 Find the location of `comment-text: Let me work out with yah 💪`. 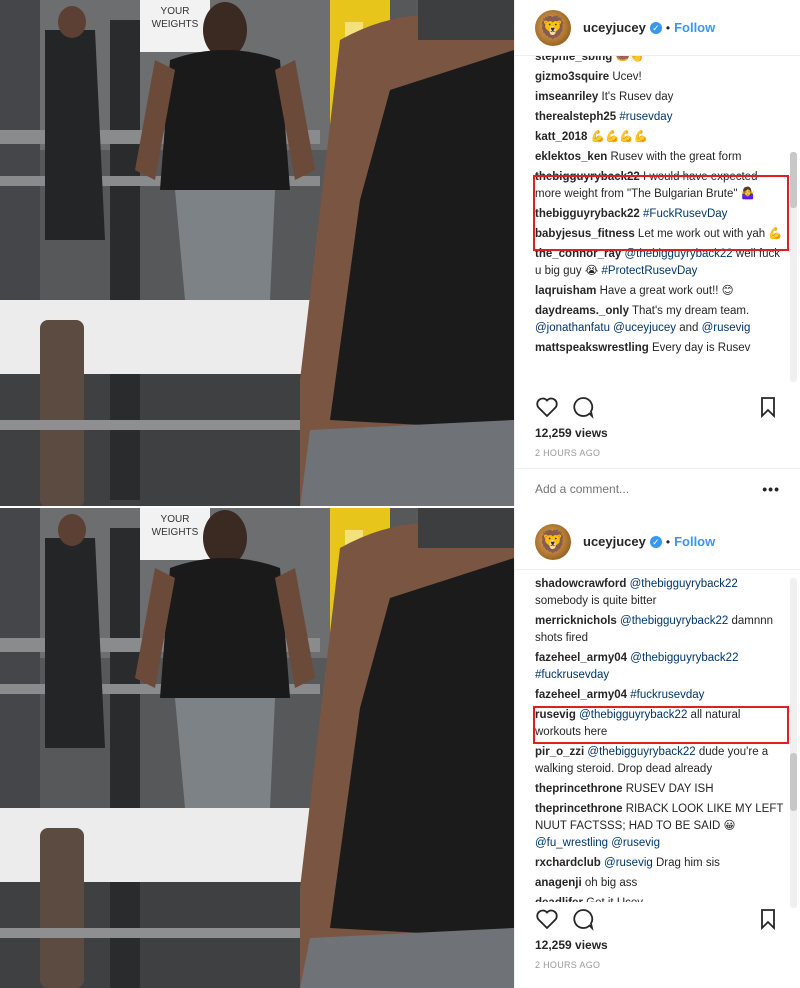

comment-text: Let me work out with yah 💪 is located at coordinates (710, 234).